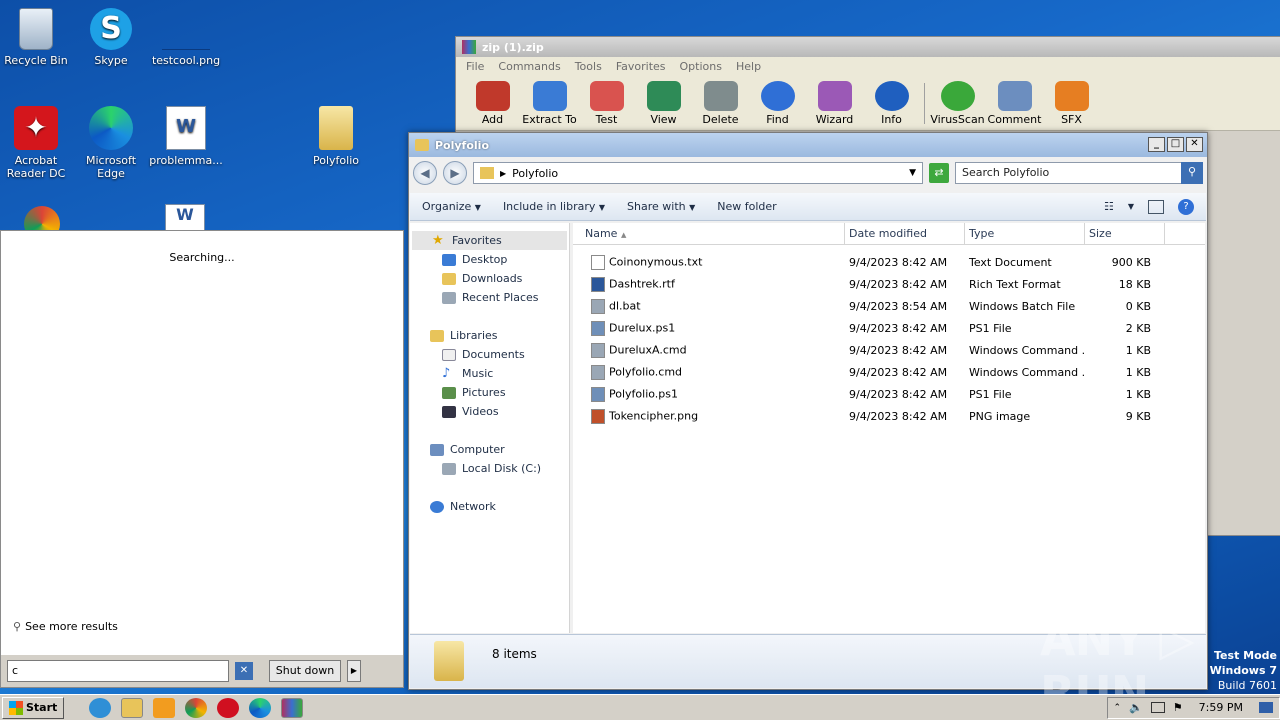 The width and height of the screenshot is (1280, 720). I want to click on file-date-cell: 9/4/2023 8:42 AM, so click(898, 262).